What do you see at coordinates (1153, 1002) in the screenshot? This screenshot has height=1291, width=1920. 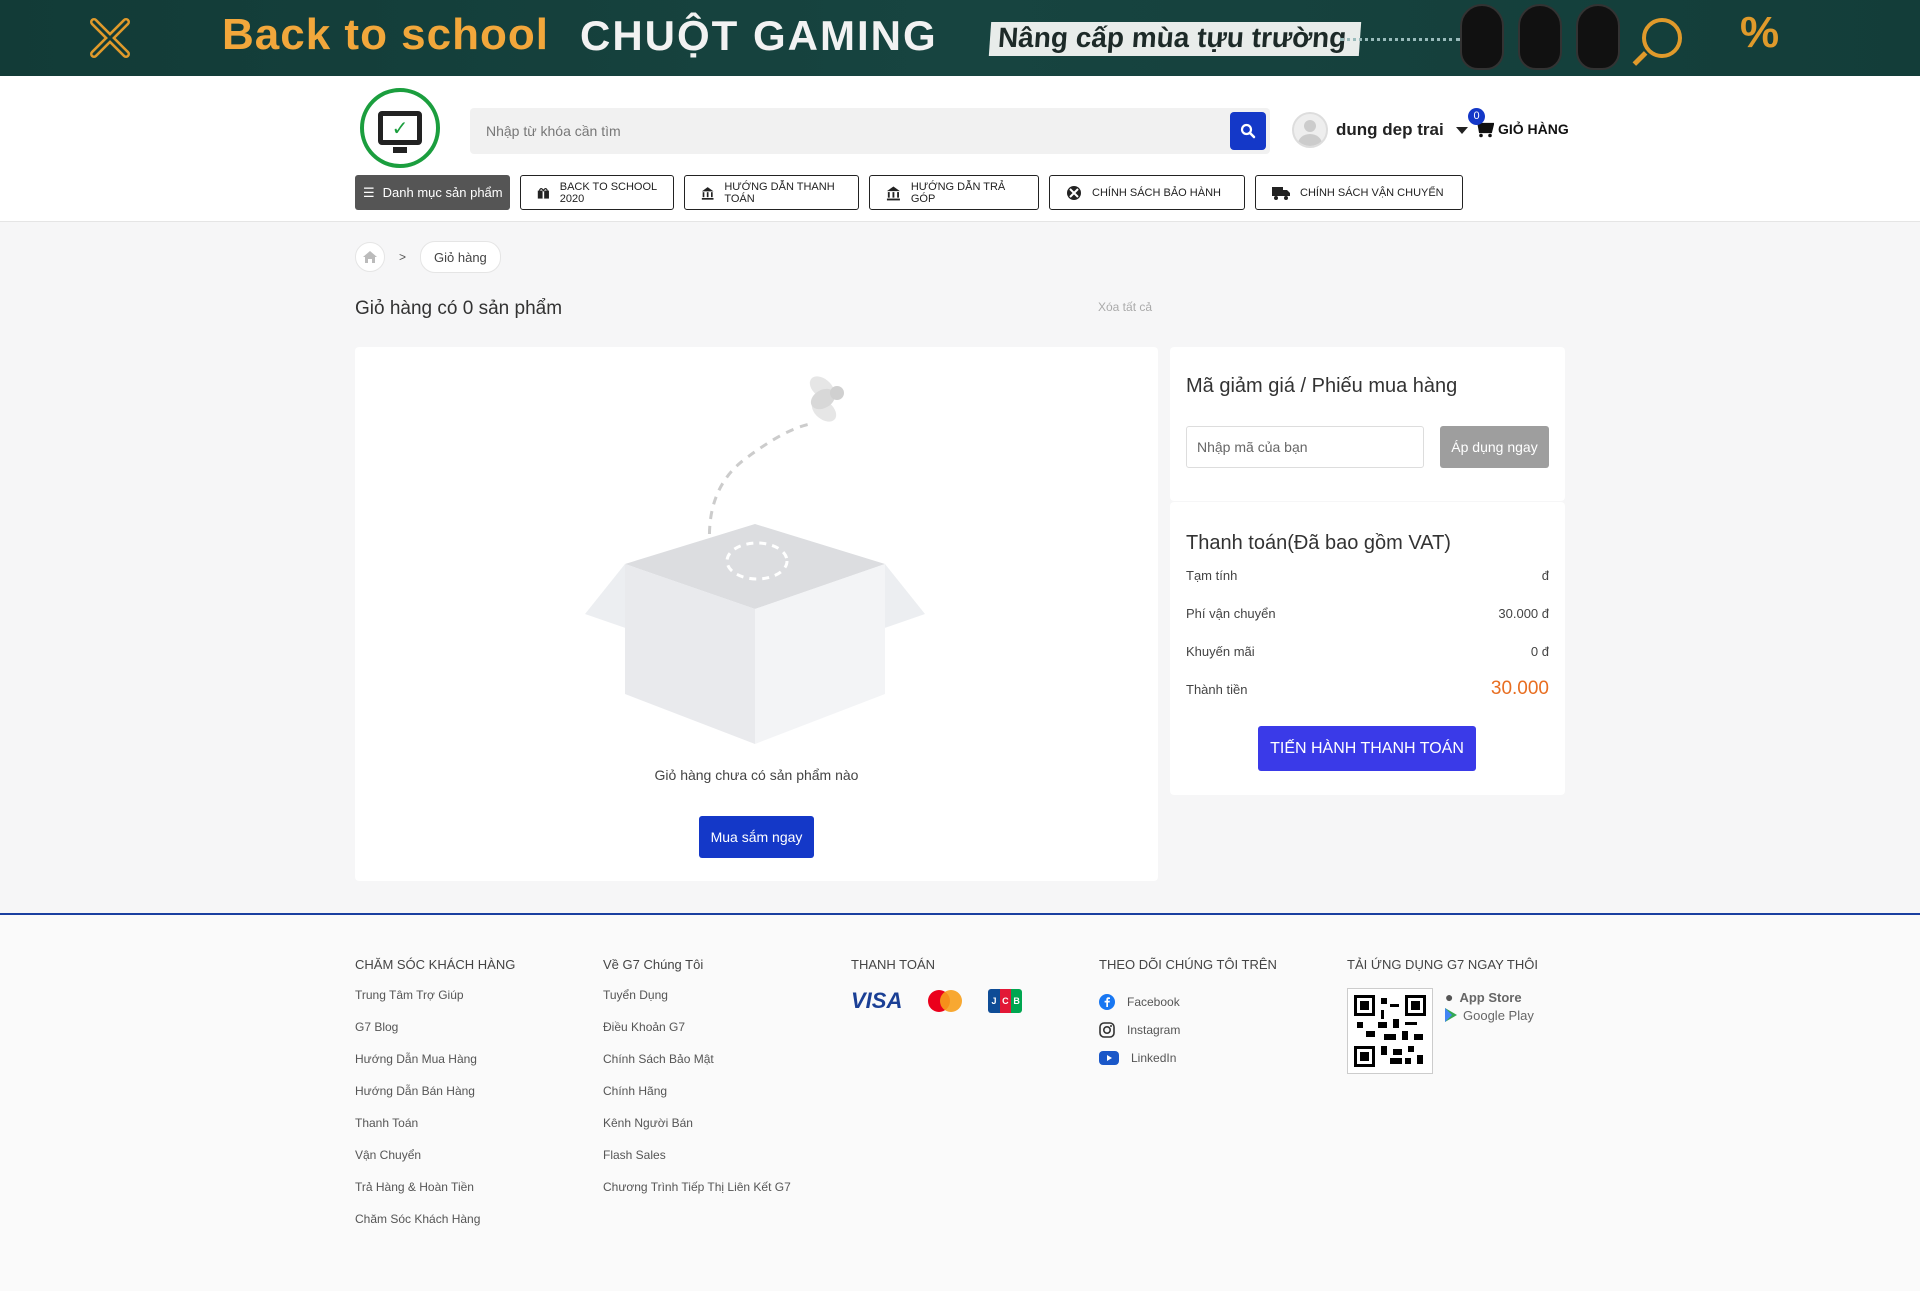 I see `social-label: Facebook` at bounding box center [1153, 1002].